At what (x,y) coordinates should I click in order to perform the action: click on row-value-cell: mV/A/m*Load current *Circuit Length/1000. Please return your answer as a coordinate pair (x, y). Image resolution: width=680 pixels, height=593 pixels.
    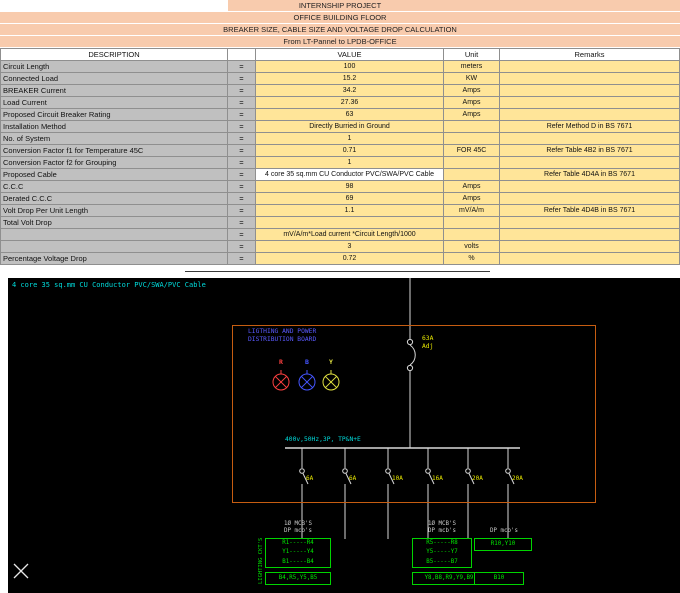
    Looking at the image, I should click on (350, 235).